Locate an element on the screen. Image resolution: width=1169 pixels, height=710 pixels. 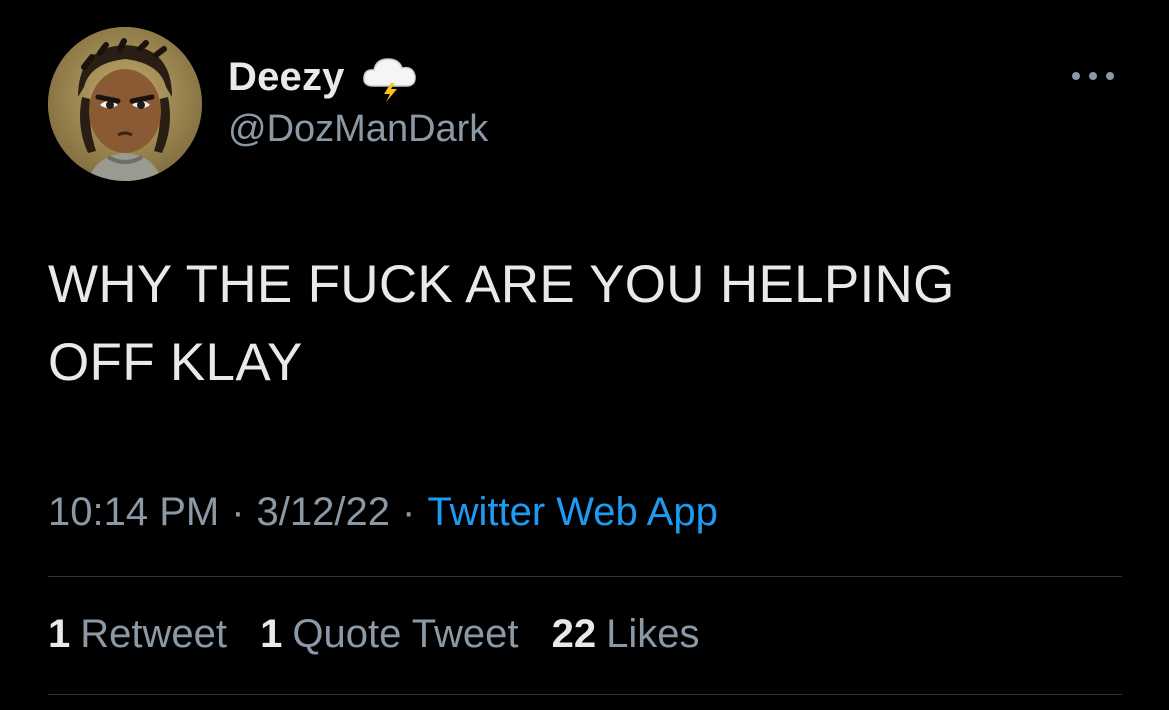
more-options-button is located at coordinates (1093, 76).